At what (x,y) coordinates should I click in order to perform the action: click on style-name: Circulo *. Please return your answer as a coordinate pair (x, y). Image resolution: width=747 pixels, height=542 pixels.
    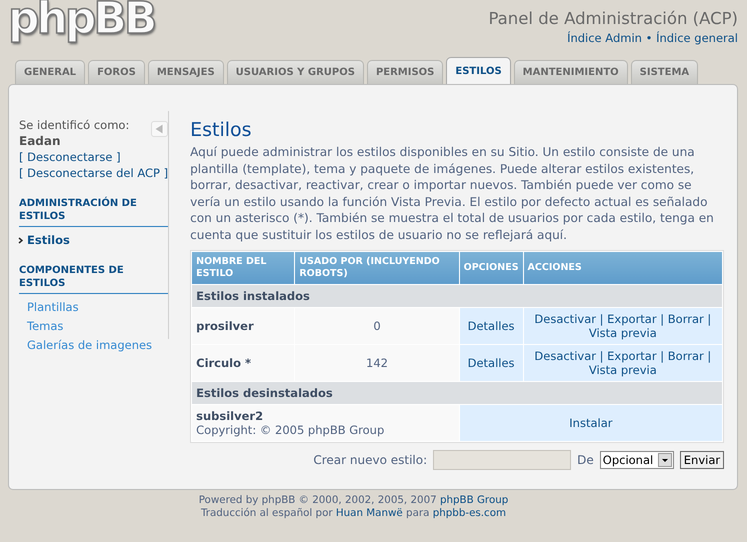
    Looking at the image, I should click on (243, 362).